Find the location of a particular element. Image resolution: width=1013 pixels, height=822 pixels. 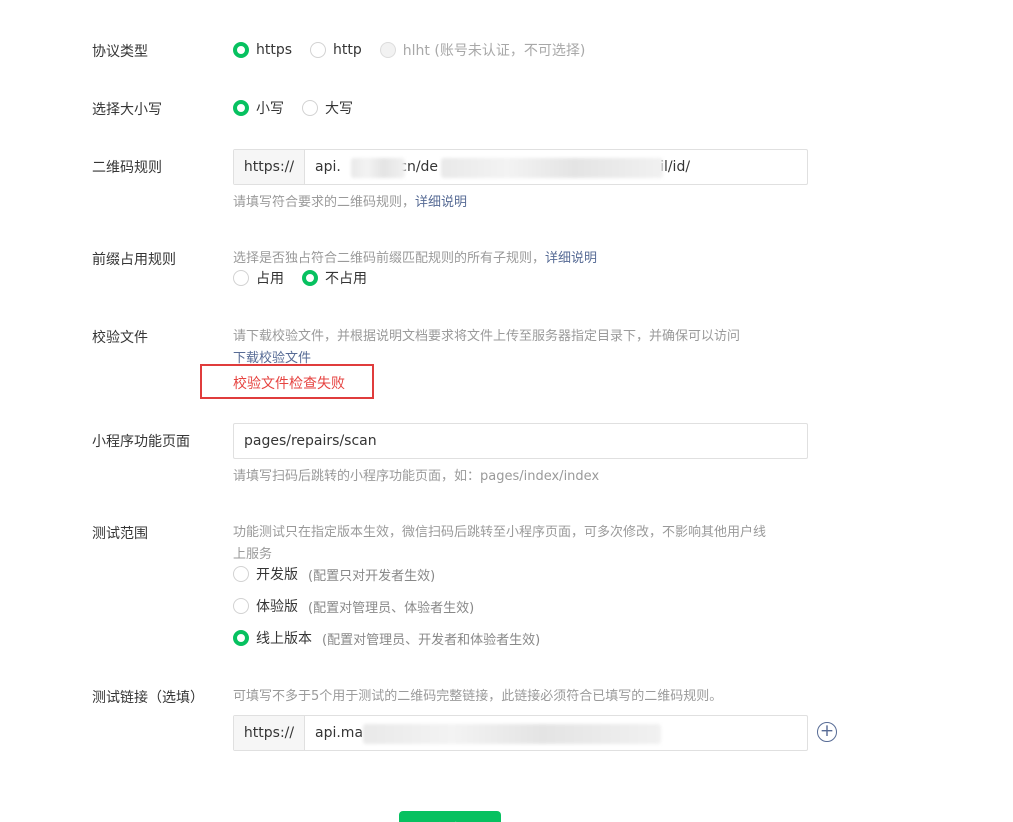

radio-label: 体验版 is located at coordinates (277, 607).